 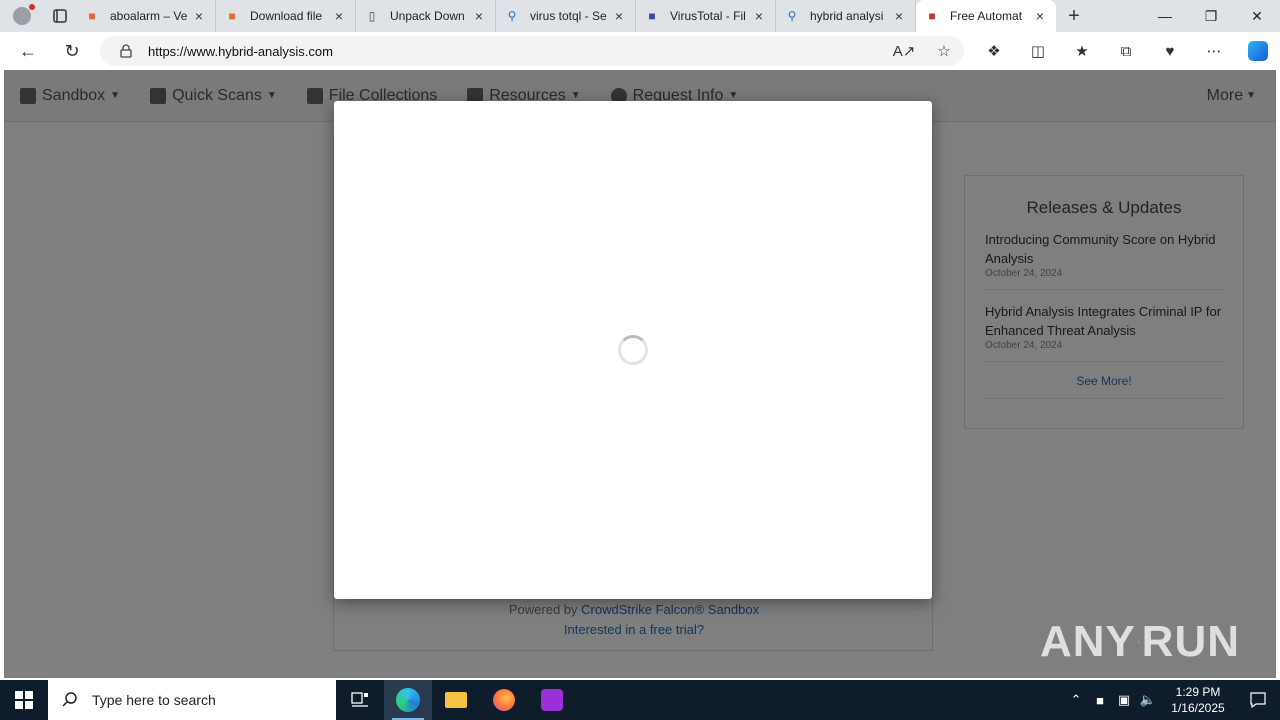 I want to click on edge-taskbar-button, so click(x=408, y=700).